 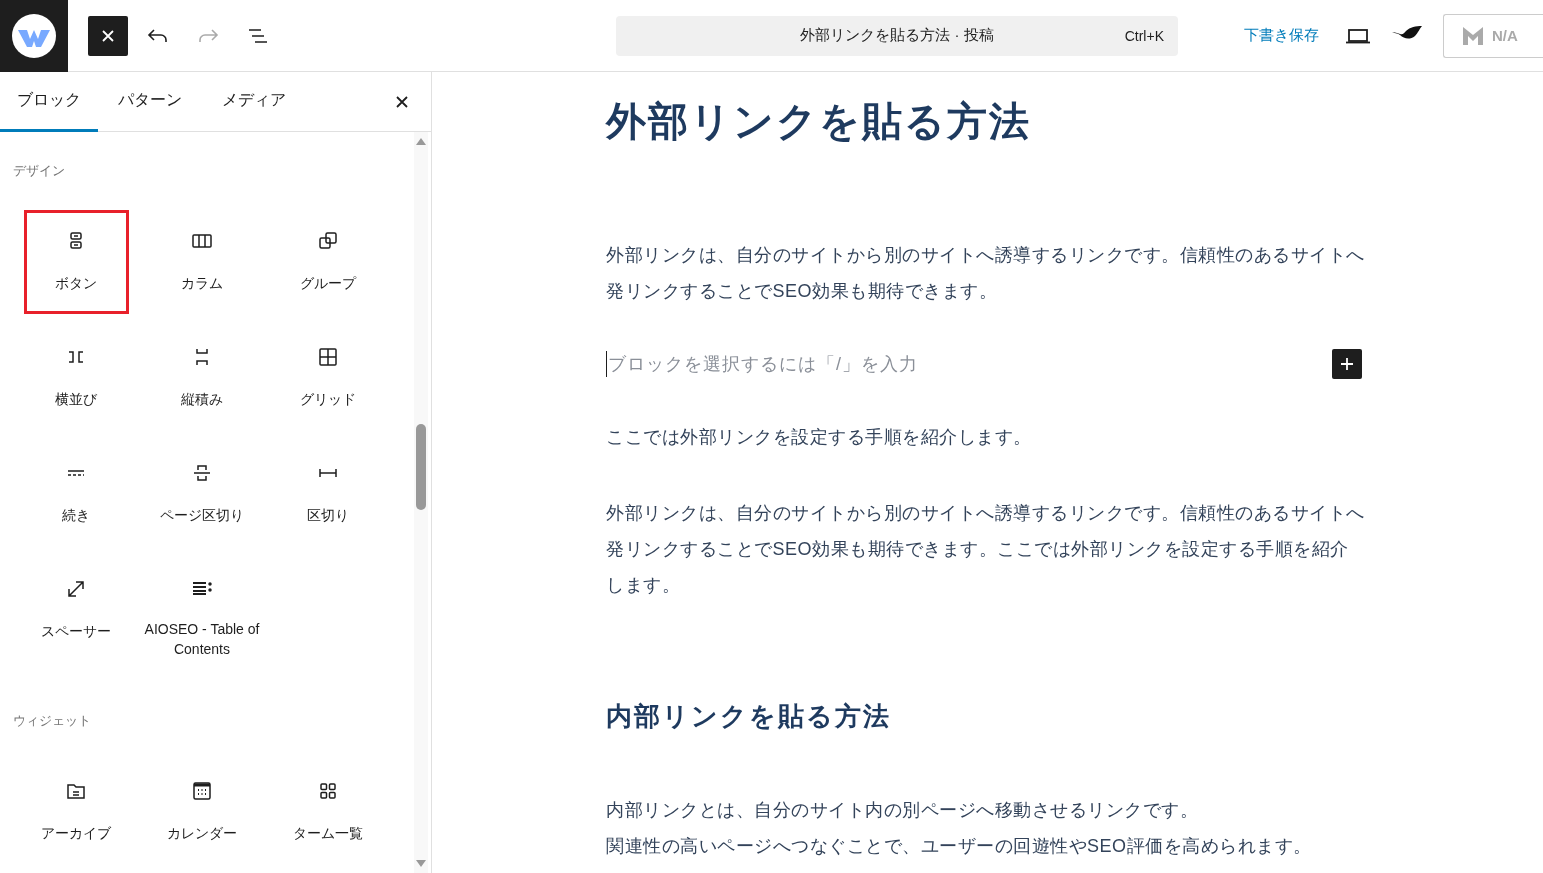 What do you see at coordinates (986, 810) in the screenshot?
I see `paragraph: 内部リンクとは、自分のサイト内の別ページへ移動させるリンクです。` at bounding box center [986, 810].